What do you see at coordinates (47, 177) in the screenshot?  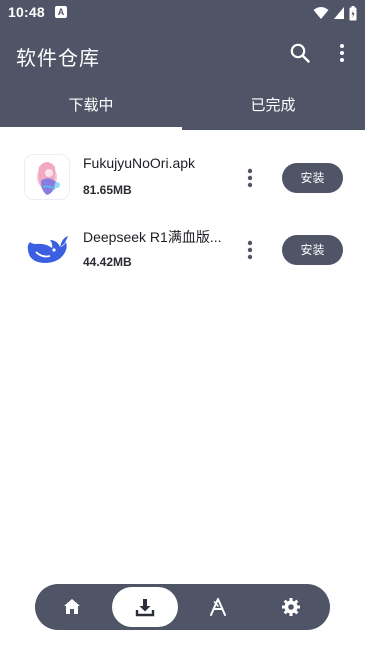 I see `anime-girl-app-icon` at bounding box center [47, 177].